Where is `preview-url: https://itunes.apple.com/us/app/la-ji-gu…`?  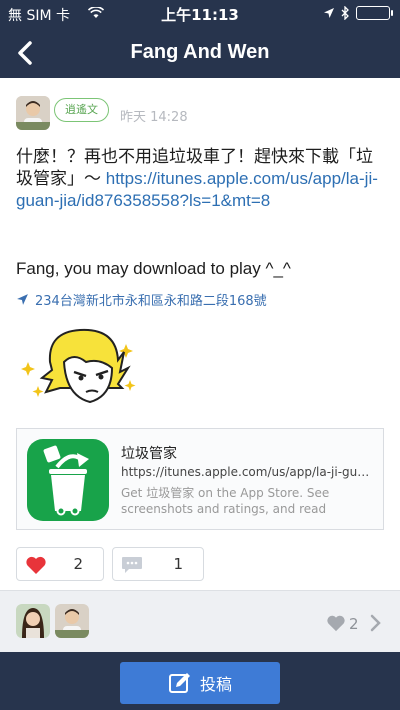
preview-url: https://itunes.apple.com/us/app/la-ji-gu… is located at coordinates (247, 472).